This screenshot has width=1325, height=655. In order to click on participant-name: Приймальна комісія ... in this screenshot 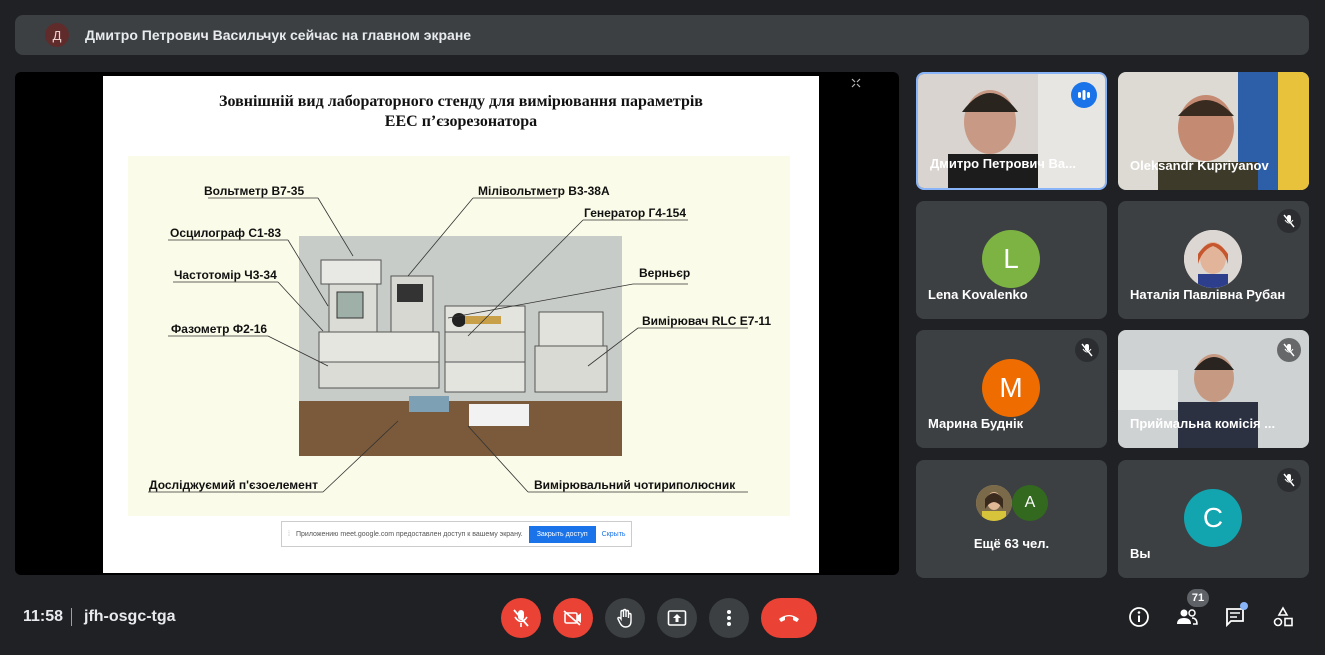, I will do `click(1203, 423)`.